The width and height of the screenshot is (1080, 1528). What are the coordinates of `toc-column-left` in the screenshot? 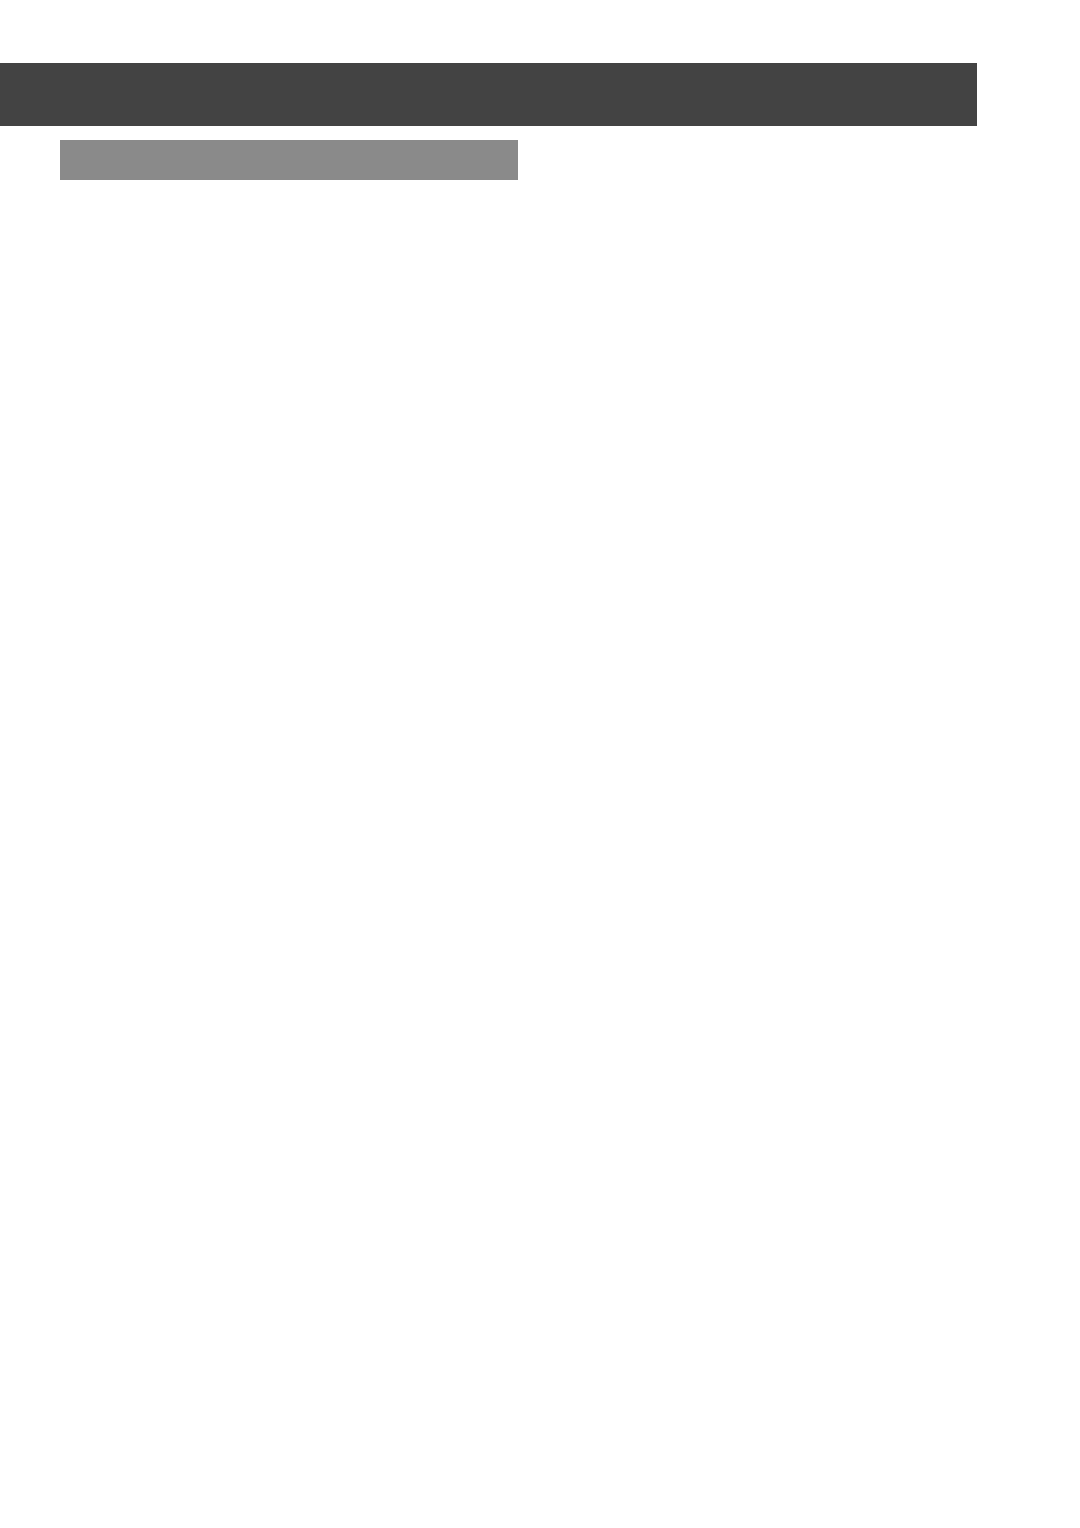 It's located at (289, 166).